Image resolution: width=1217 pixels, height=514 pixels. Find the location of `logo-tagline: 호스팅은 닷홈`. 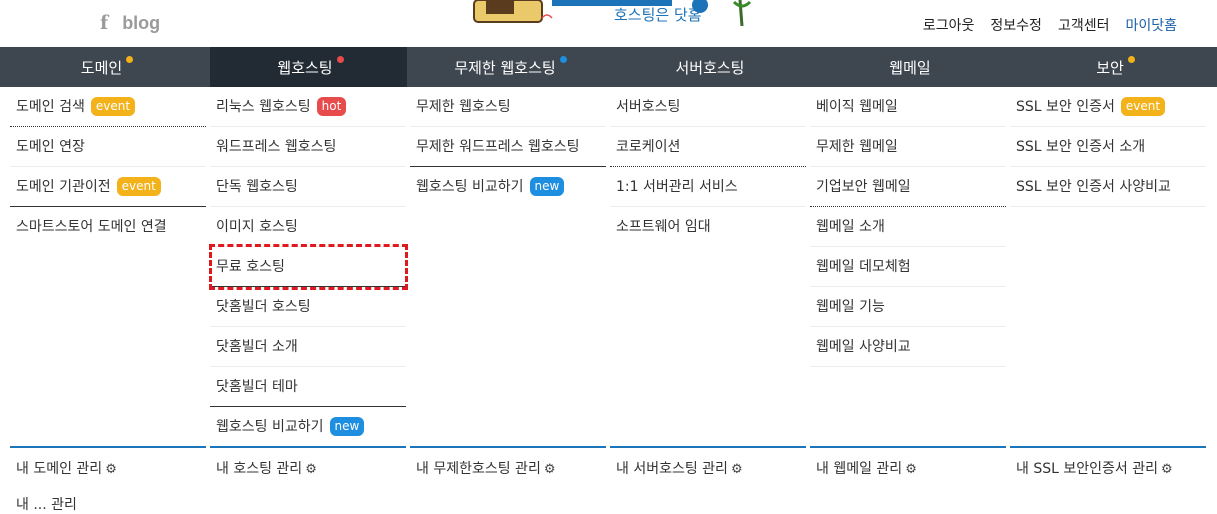

logo-tagline: 호스팅은 닷홈 is located at coordinates (658, 15).